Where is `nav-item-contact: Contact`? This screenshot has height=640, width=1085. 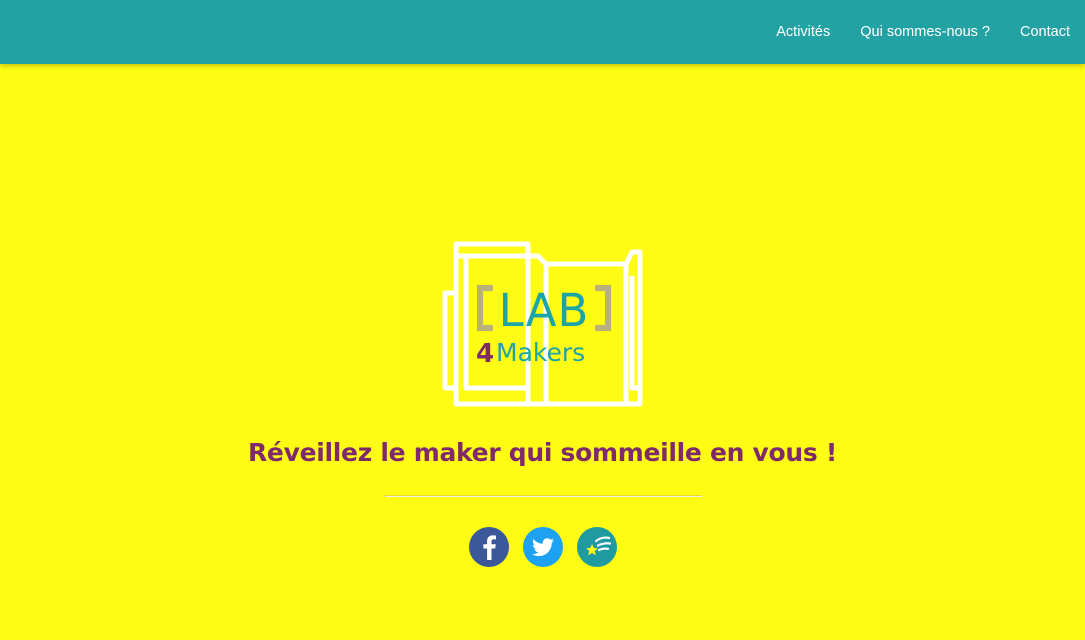
nav-item-contact: Contact is located at coordinates (1045, 32).